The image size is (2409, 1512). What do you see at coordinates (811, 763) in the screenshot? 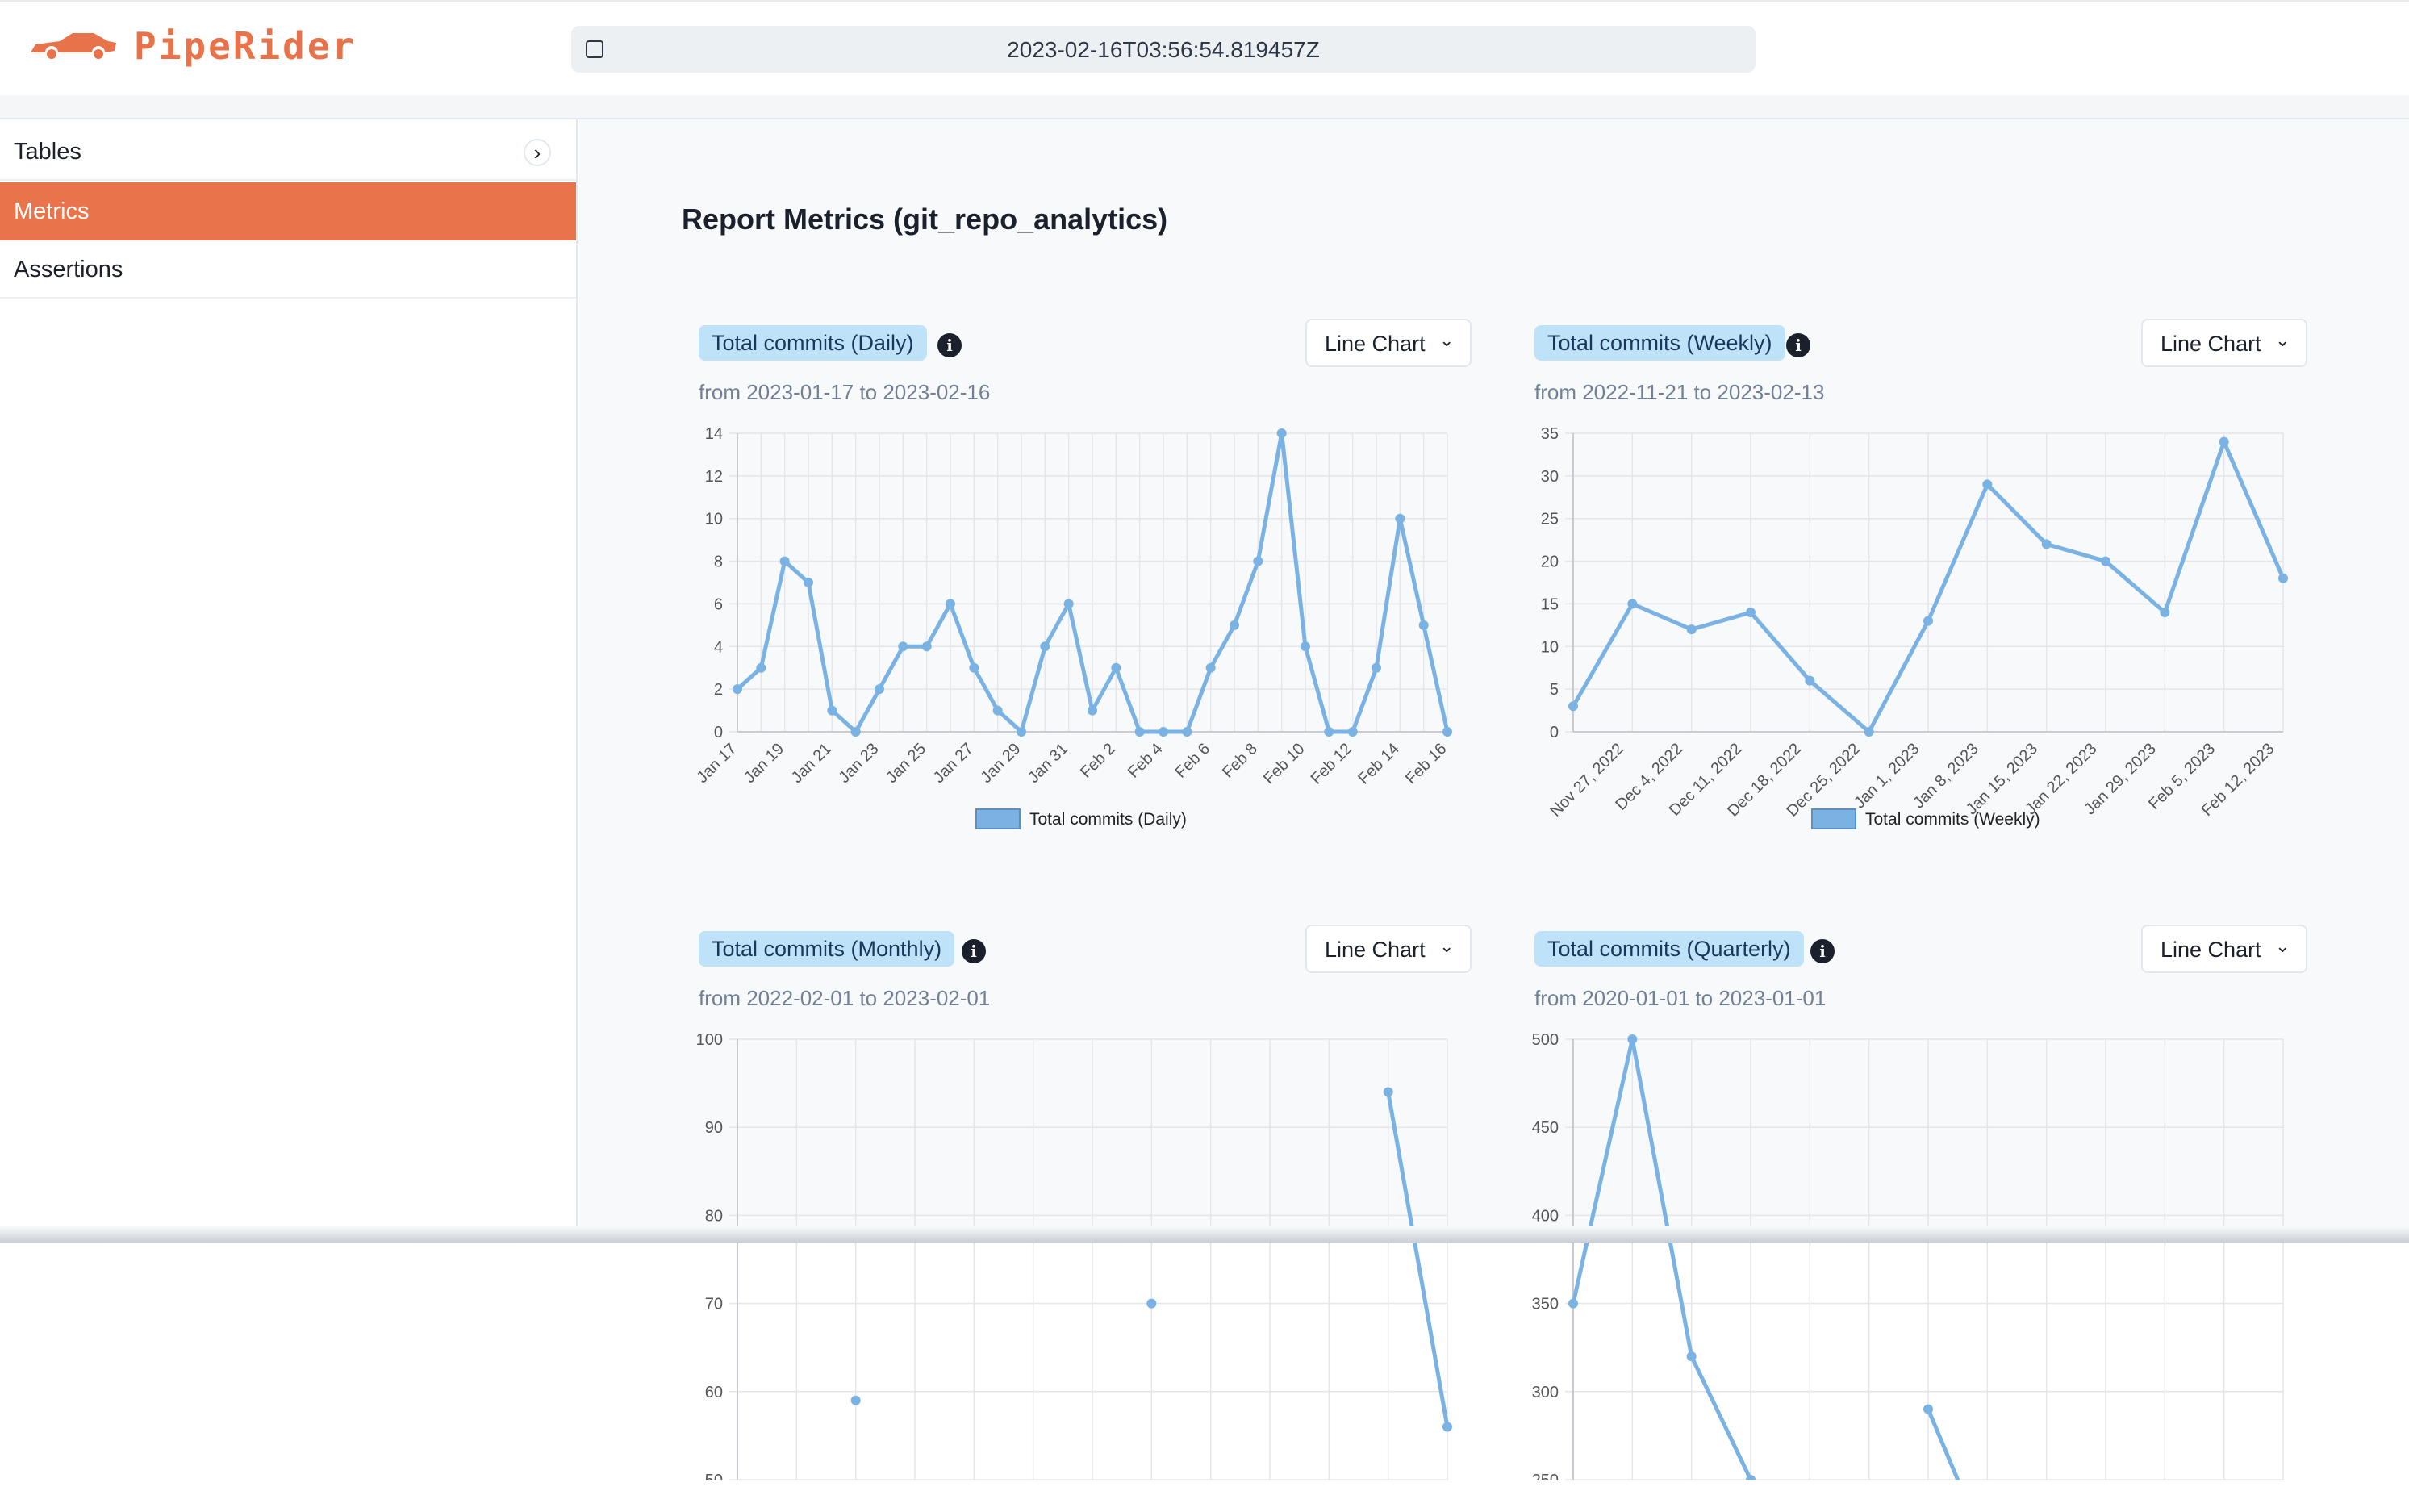
I see `x-tick-label: Jan 21` at bounding box center [811, 763].